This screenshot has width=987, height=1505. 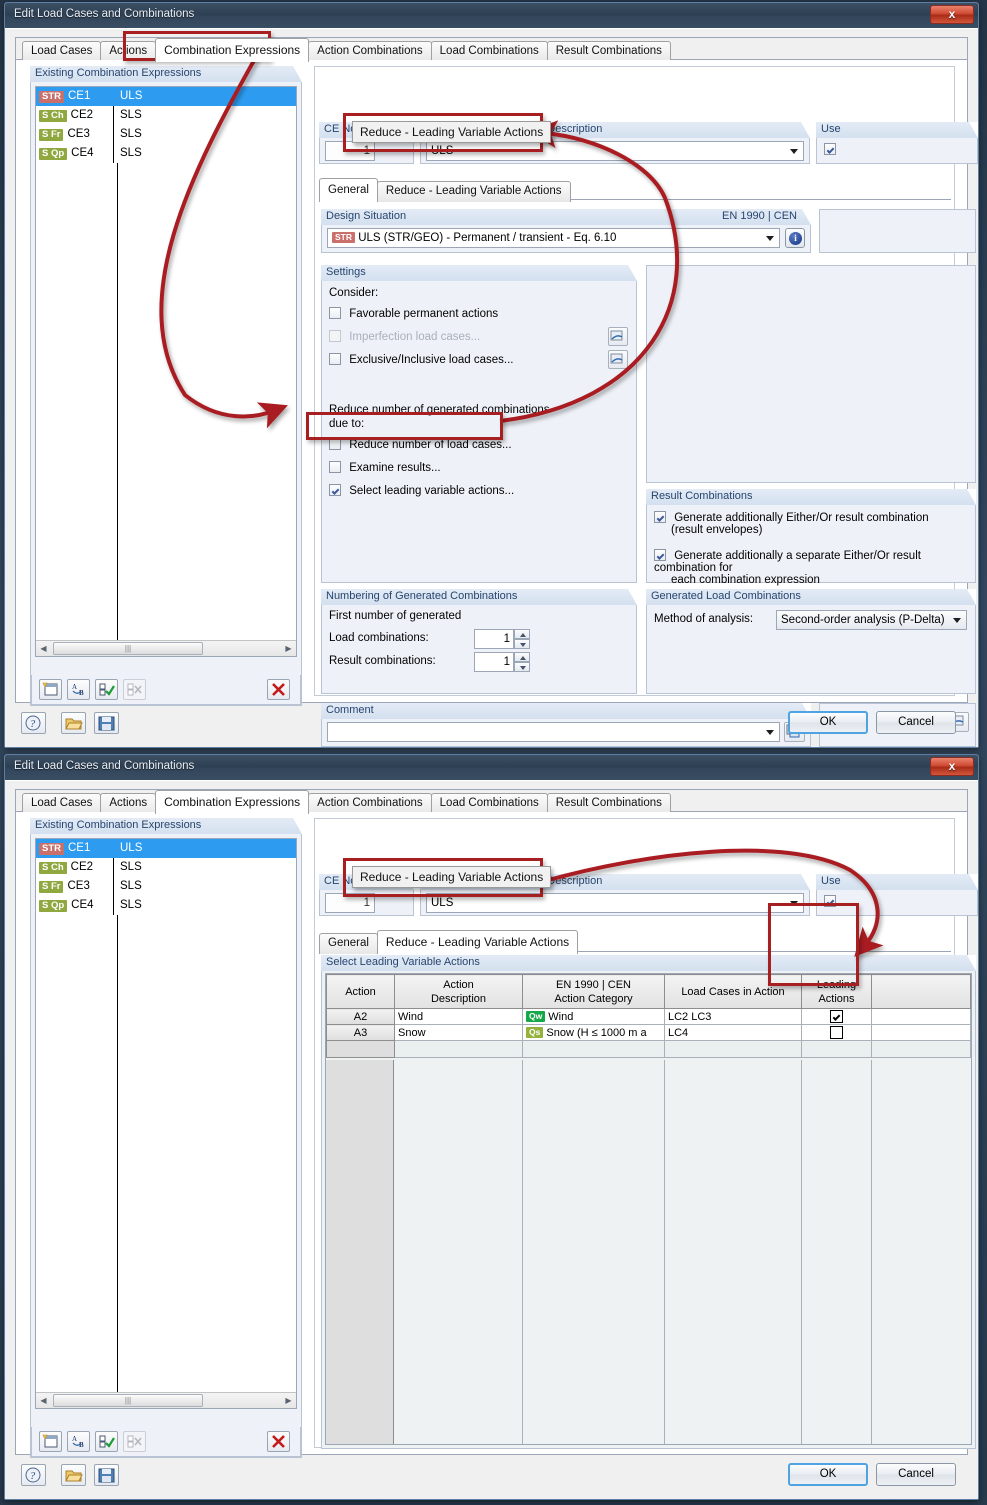 What do you see at coordinates (608, 803) in the screenshot?
I see `tab-result-combinations: Result Combinations` at bounding box center [608, 803].